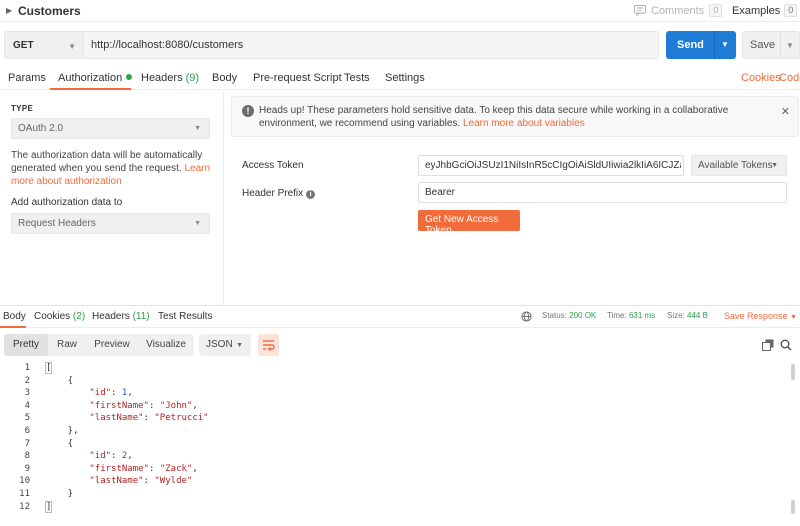  What do you see at coordinates (690, 45) in the screenshot?
I see `send-label: Send` at bounding box center [690, 45].